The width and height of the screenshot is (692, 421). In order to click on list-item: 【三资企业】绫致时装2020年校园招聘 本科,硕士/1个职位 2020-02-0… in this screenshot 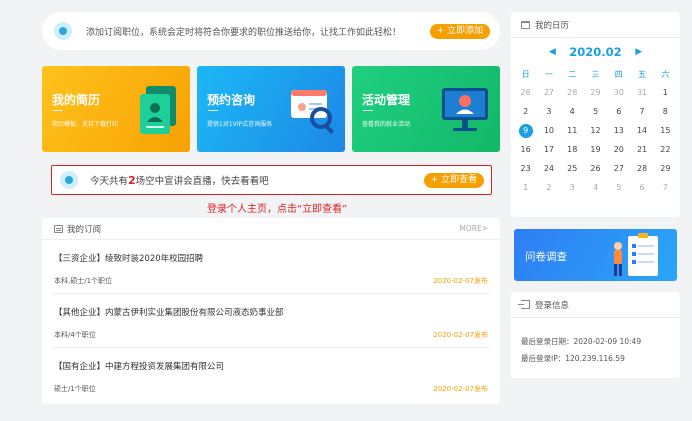, I will do `click(271, 267)`.